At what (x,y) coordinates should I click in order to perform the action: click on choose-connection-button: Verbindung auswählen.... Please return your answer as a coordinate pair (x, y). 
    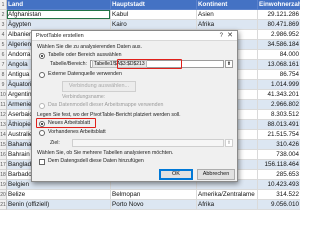
    Looking at the image, I should click on (99, 86).